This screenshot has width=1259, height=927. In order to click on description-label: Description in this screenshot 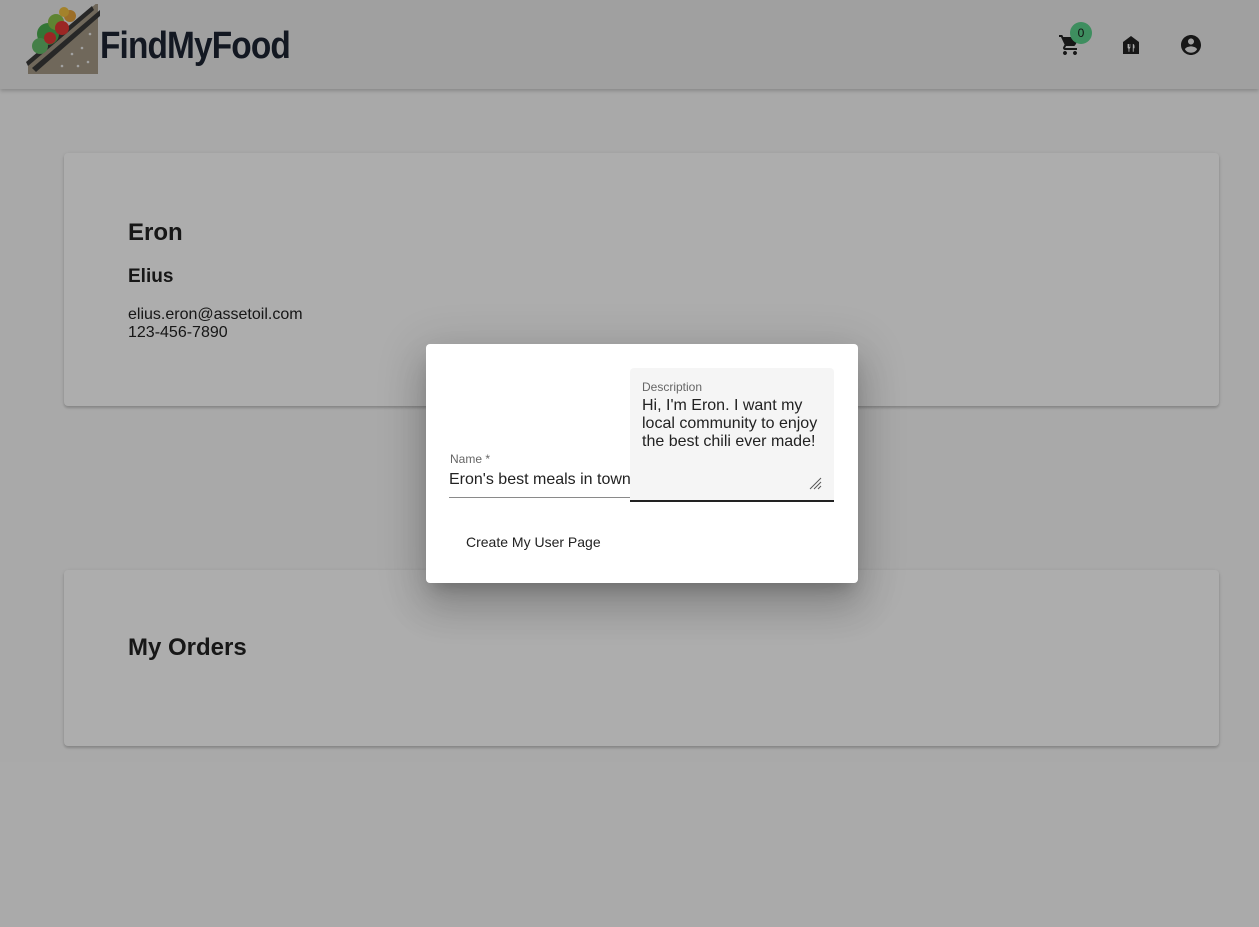, I will do `click(672, 387)`.